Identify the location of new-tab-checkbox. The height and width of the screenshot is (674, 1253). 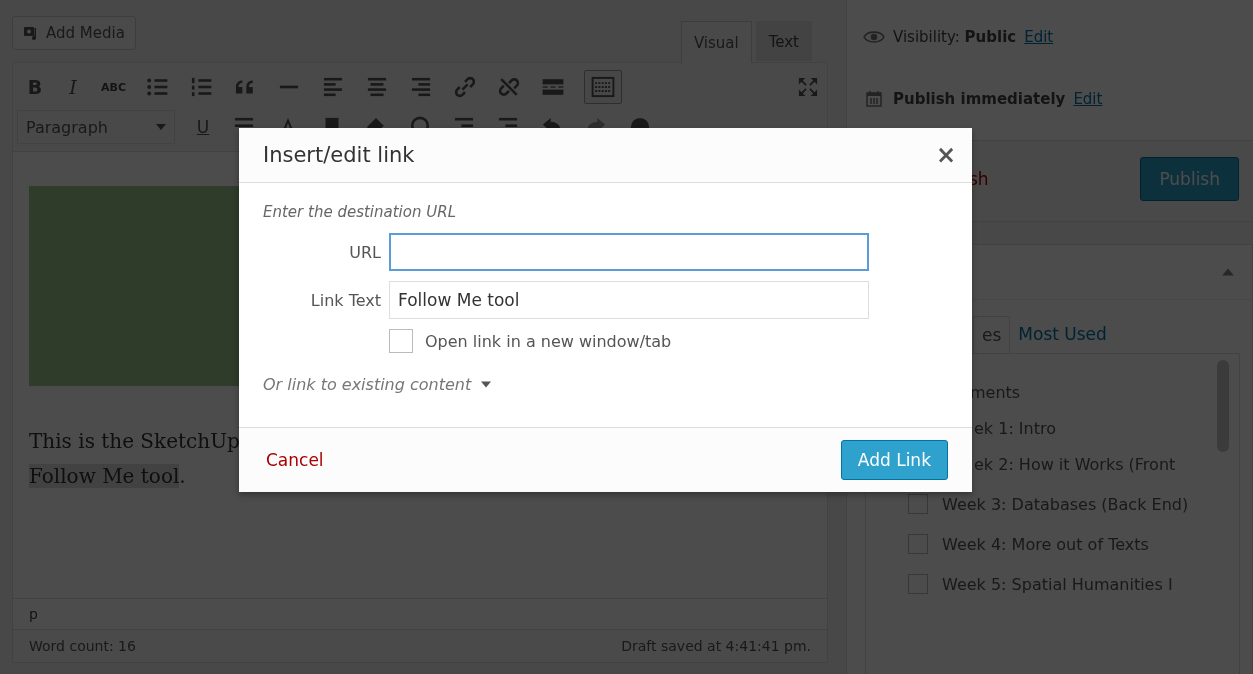
(401, 341).